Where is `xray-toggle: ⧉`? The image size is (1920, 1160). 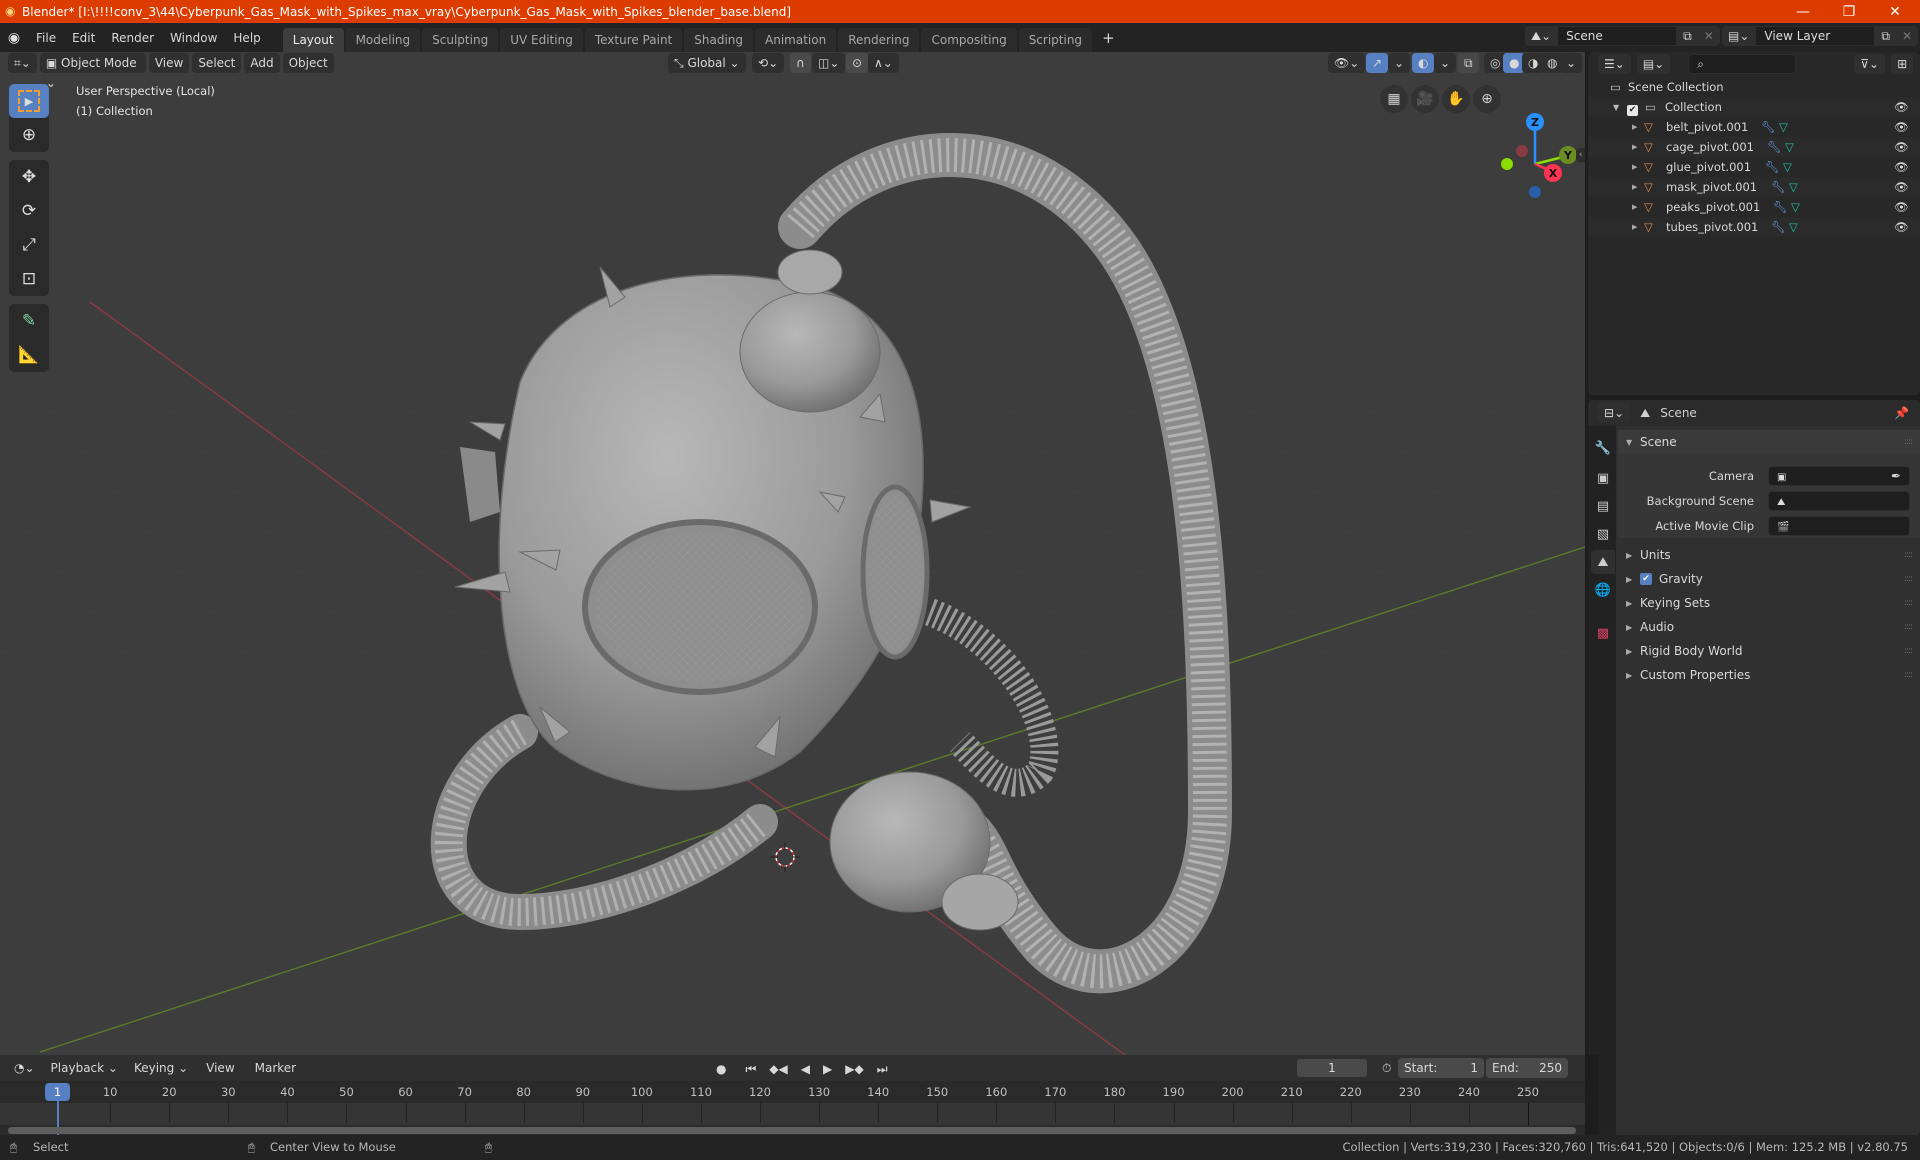
xray-toggle: ⧉ is located at coordinates (1468, 63).